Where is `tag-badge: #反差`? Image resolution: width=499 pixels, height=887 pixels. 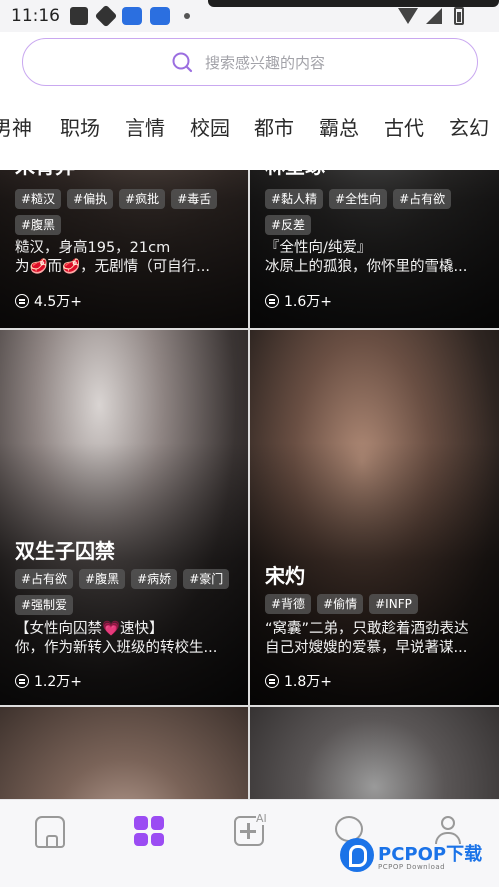
tag-badge: #反差 is located at coordinates (288, 225).